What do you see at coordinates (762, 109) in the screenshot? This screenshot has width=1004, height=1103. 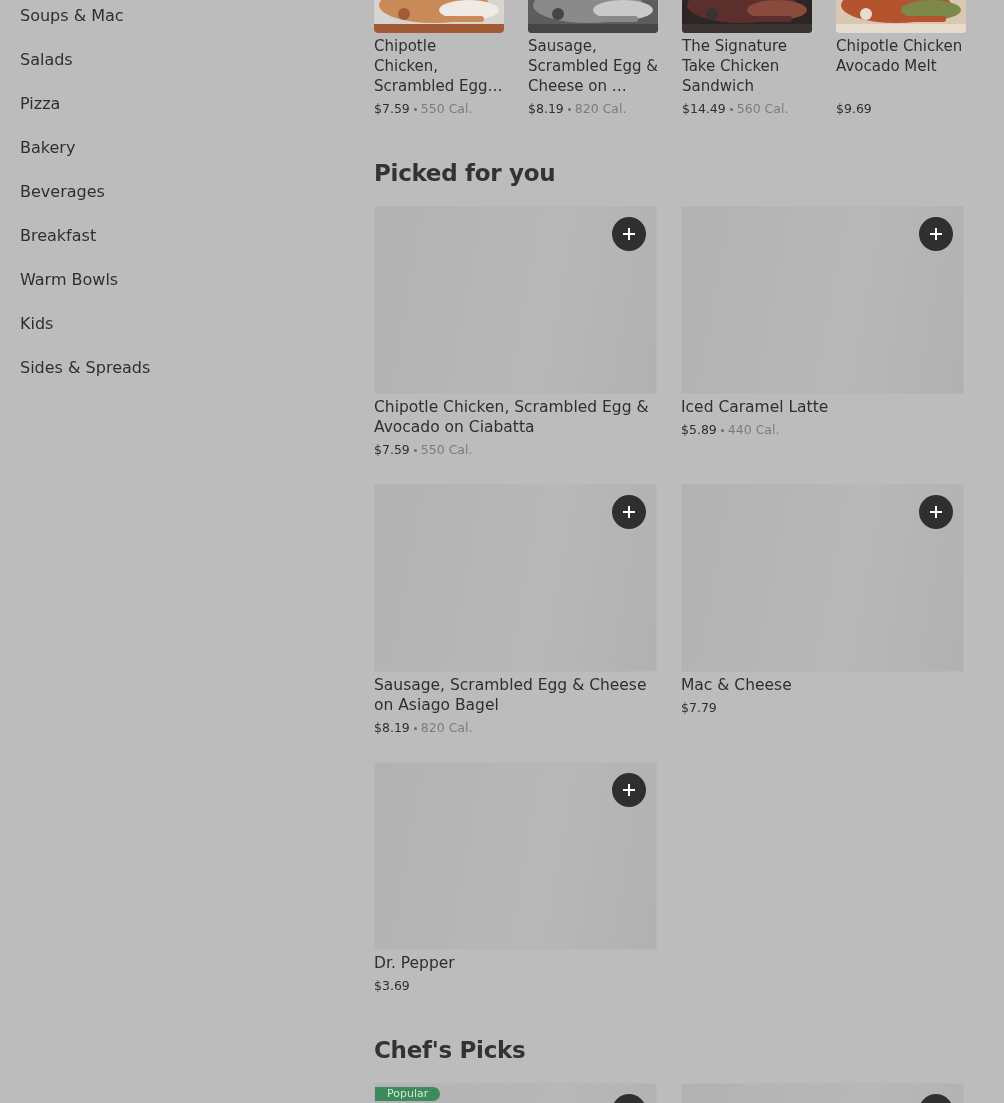 I see `item-calories: 560 Cal.` at bounding box center [762, 109].